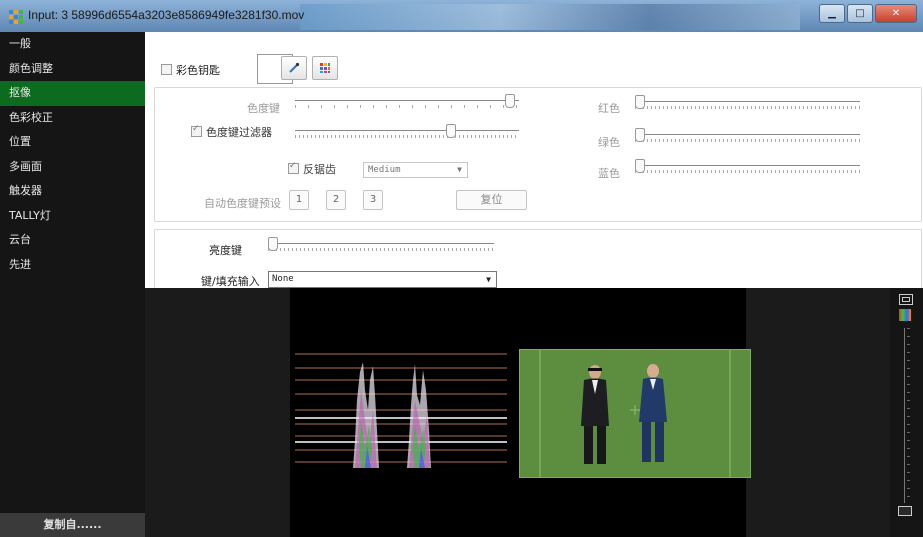 This screenshot has height=537, width=923. What do you see at coordinates (908, 415) in the screenshot?
I see `zoom-slider-ticks` at bounding box center [908, 415].